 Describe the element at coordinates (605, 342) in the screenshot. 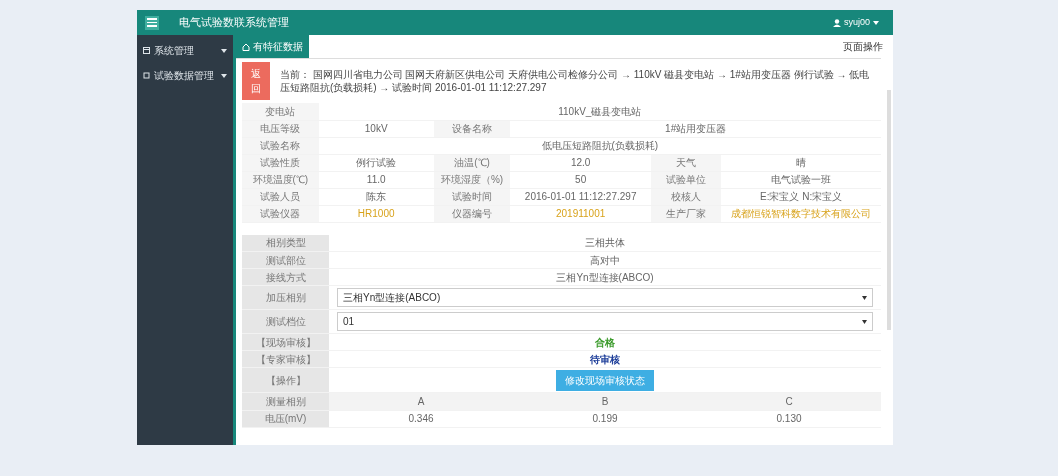

I see `status-text: 合格` at that location.